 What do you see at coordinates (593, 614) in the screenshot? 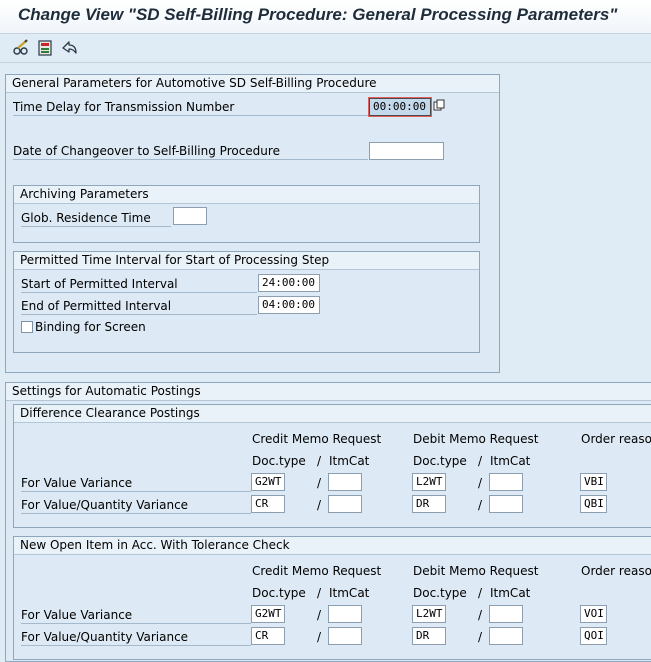
I see `order-reason-input: VOI` at bounding box center [593, 614].